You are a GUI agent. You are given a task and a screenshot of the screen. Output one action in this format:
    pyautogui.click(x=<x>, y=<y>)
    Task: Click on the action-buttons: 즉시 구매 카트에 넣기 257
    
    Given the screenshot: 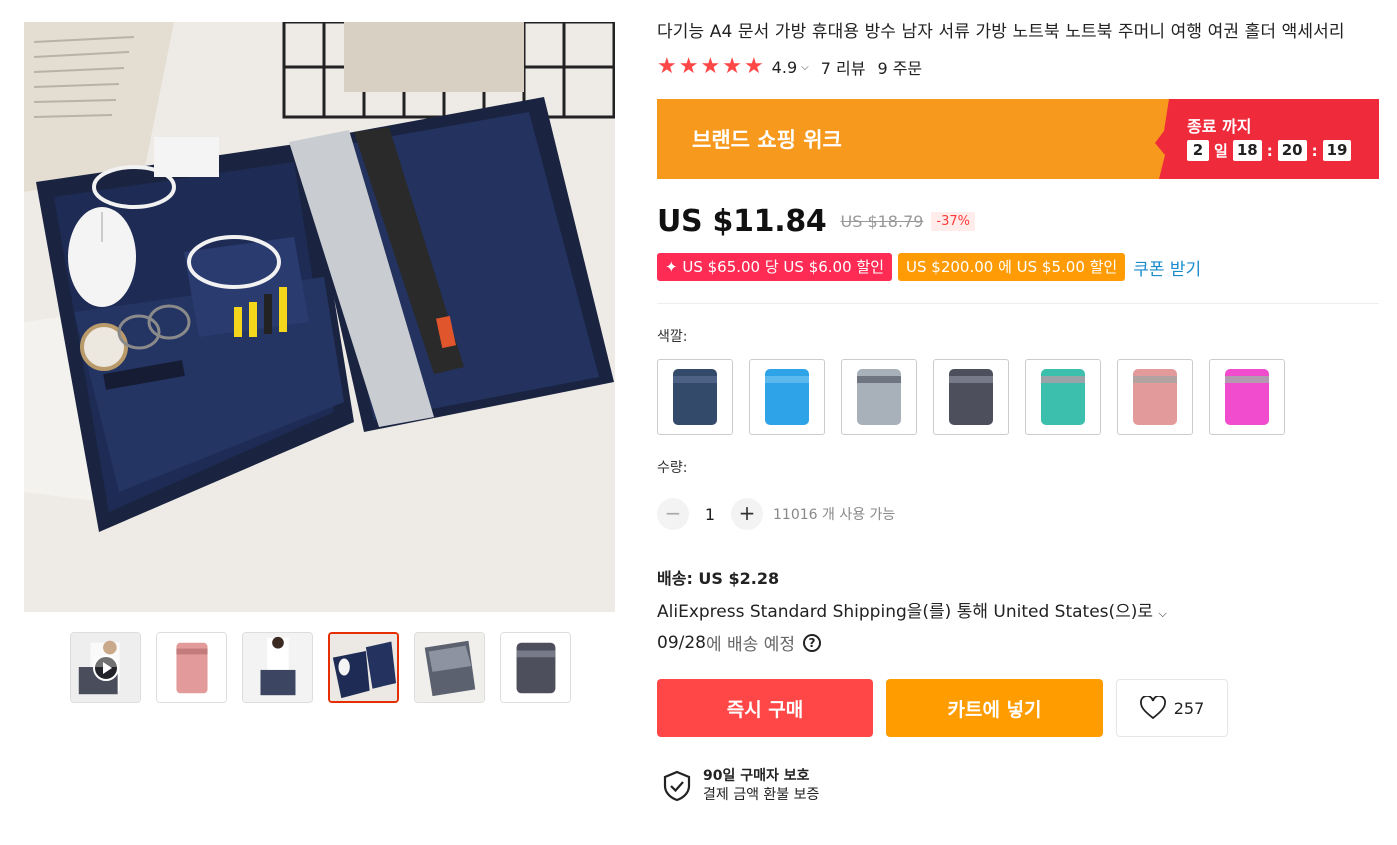 What is the action you would take?
    pyautogui.click(x=1018, y=708)
    